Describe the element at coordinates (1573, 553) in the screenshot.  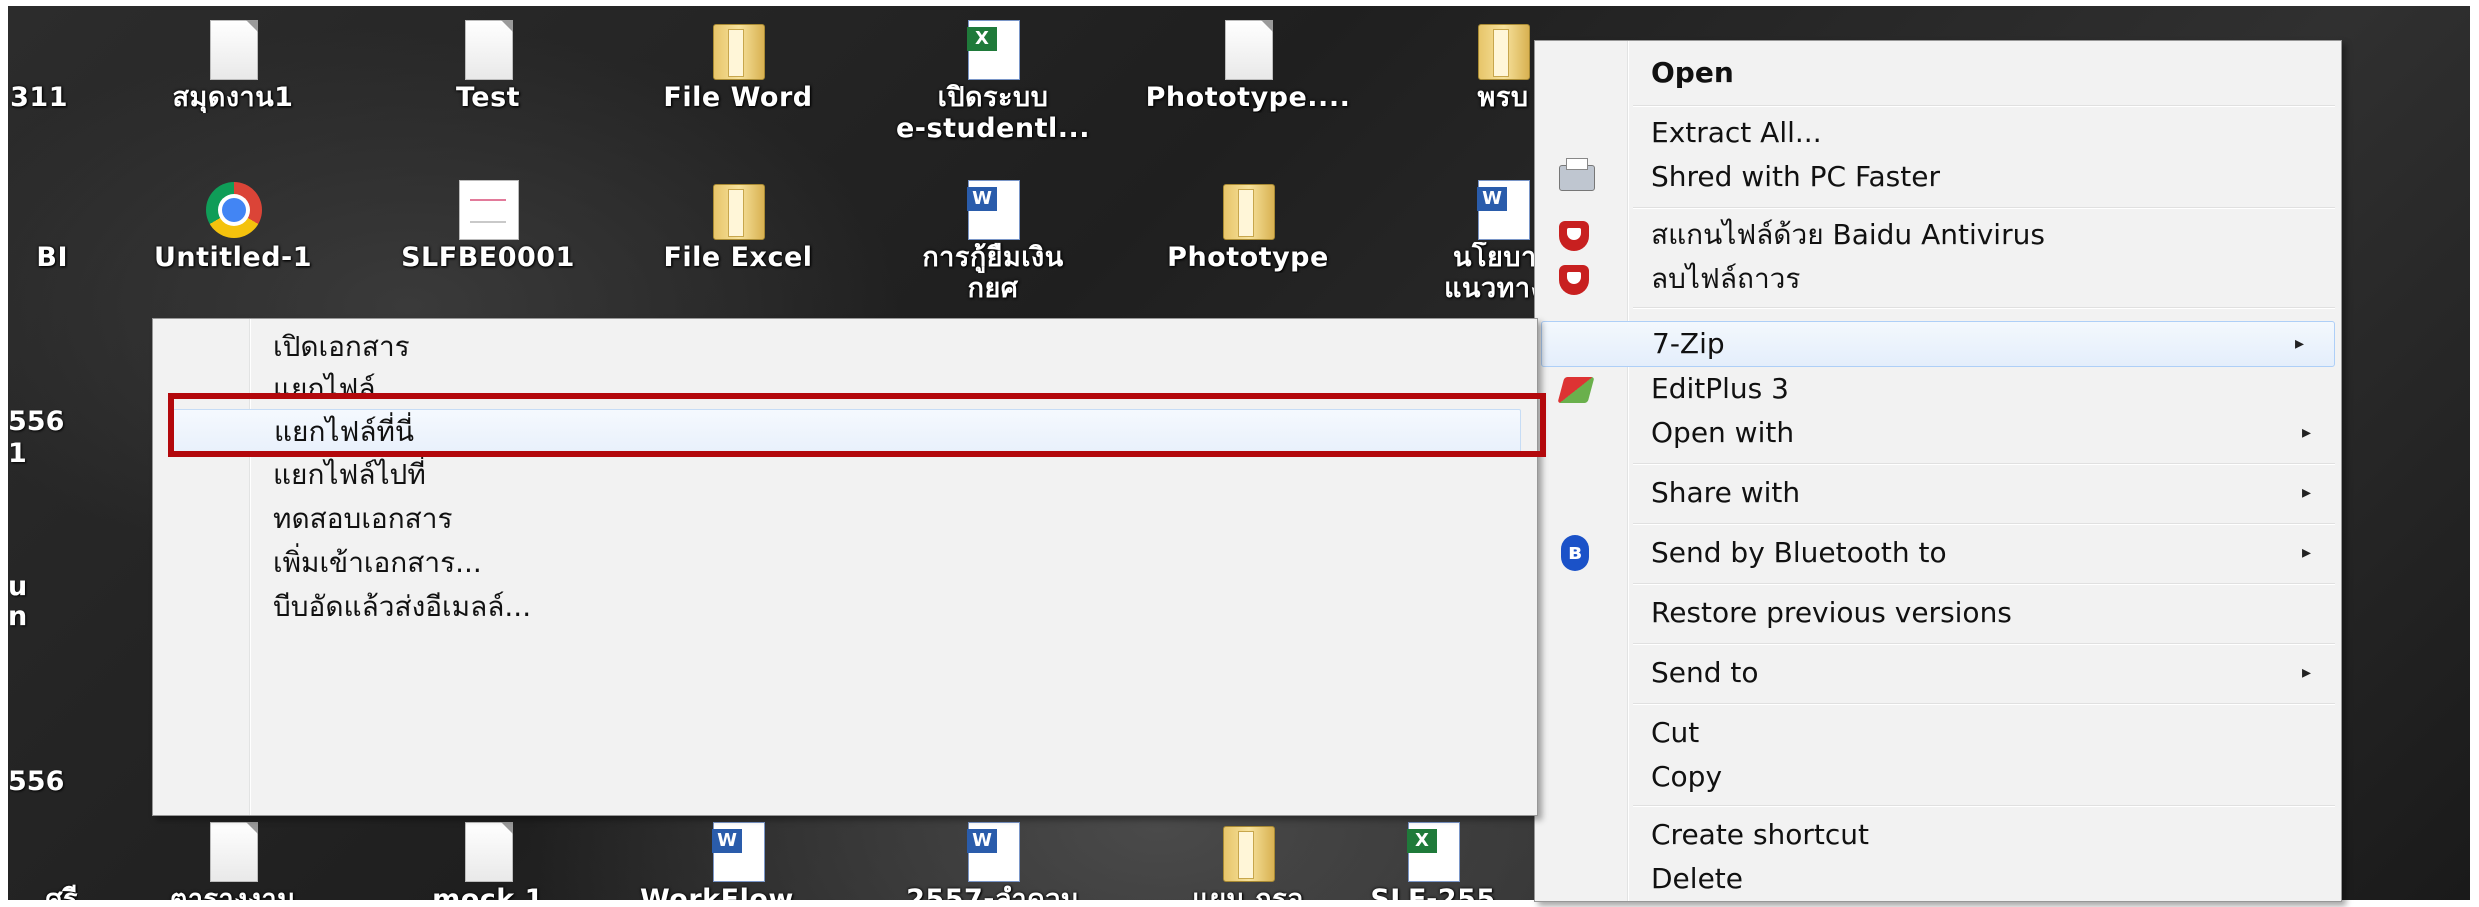
I see `bluetooth-icon: ʙ` at that location.